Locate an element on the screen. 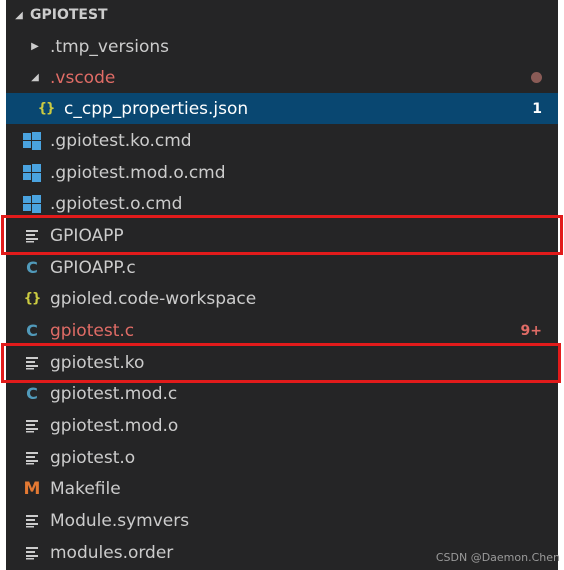  tree-item-gpiotest-mod-c: C gpiotest.mod.c is located at coordinates (282, 393).